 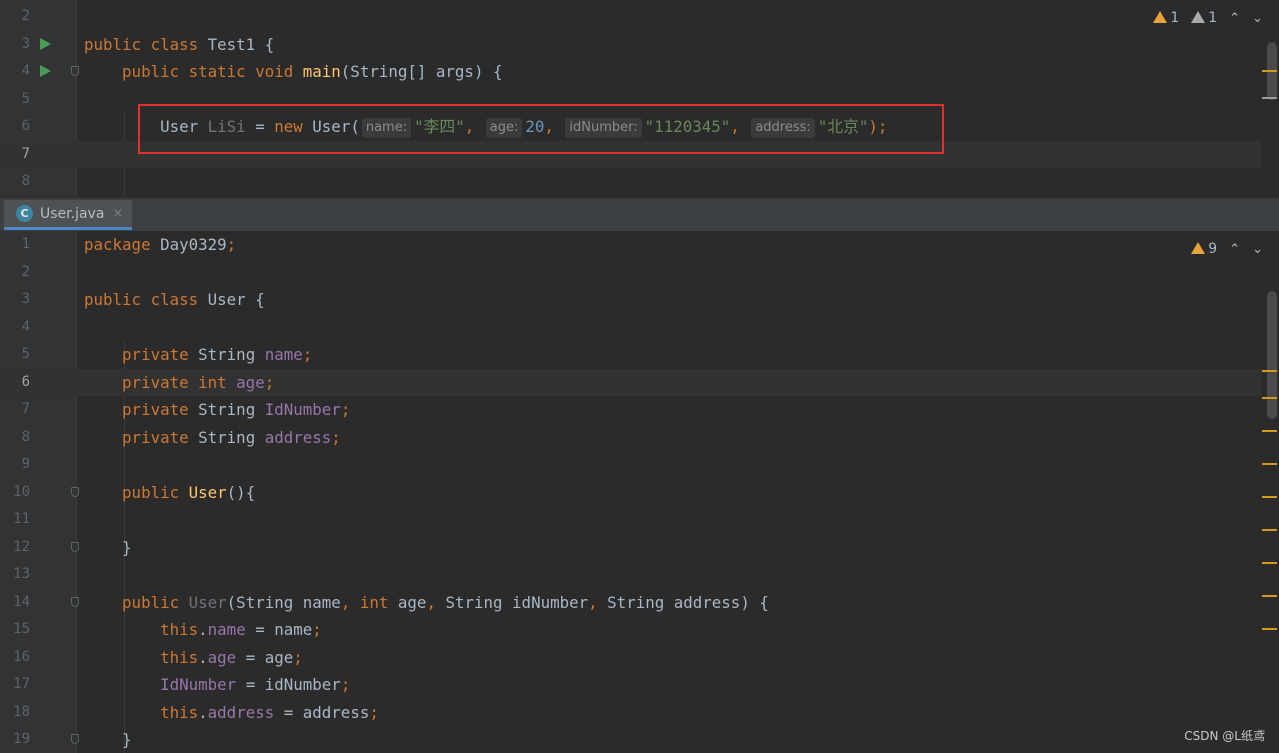 What do you see at coordinates (293, 72) in the screenshot?
I see `code-text: public static void main(String[] args) {` at bounding box center [293, 72].